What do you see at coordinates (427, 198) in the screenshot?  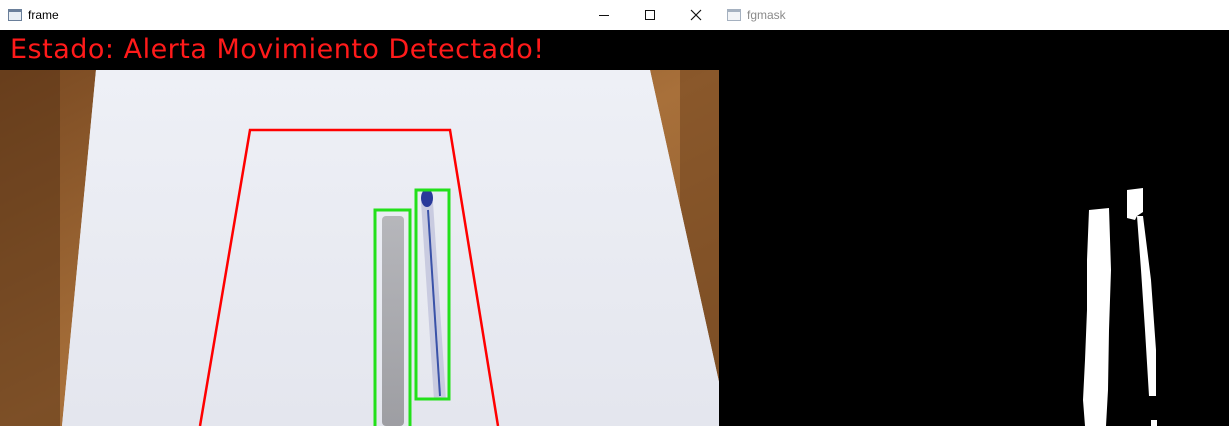 I see `pen-cap` at bounding box center [427, 198].